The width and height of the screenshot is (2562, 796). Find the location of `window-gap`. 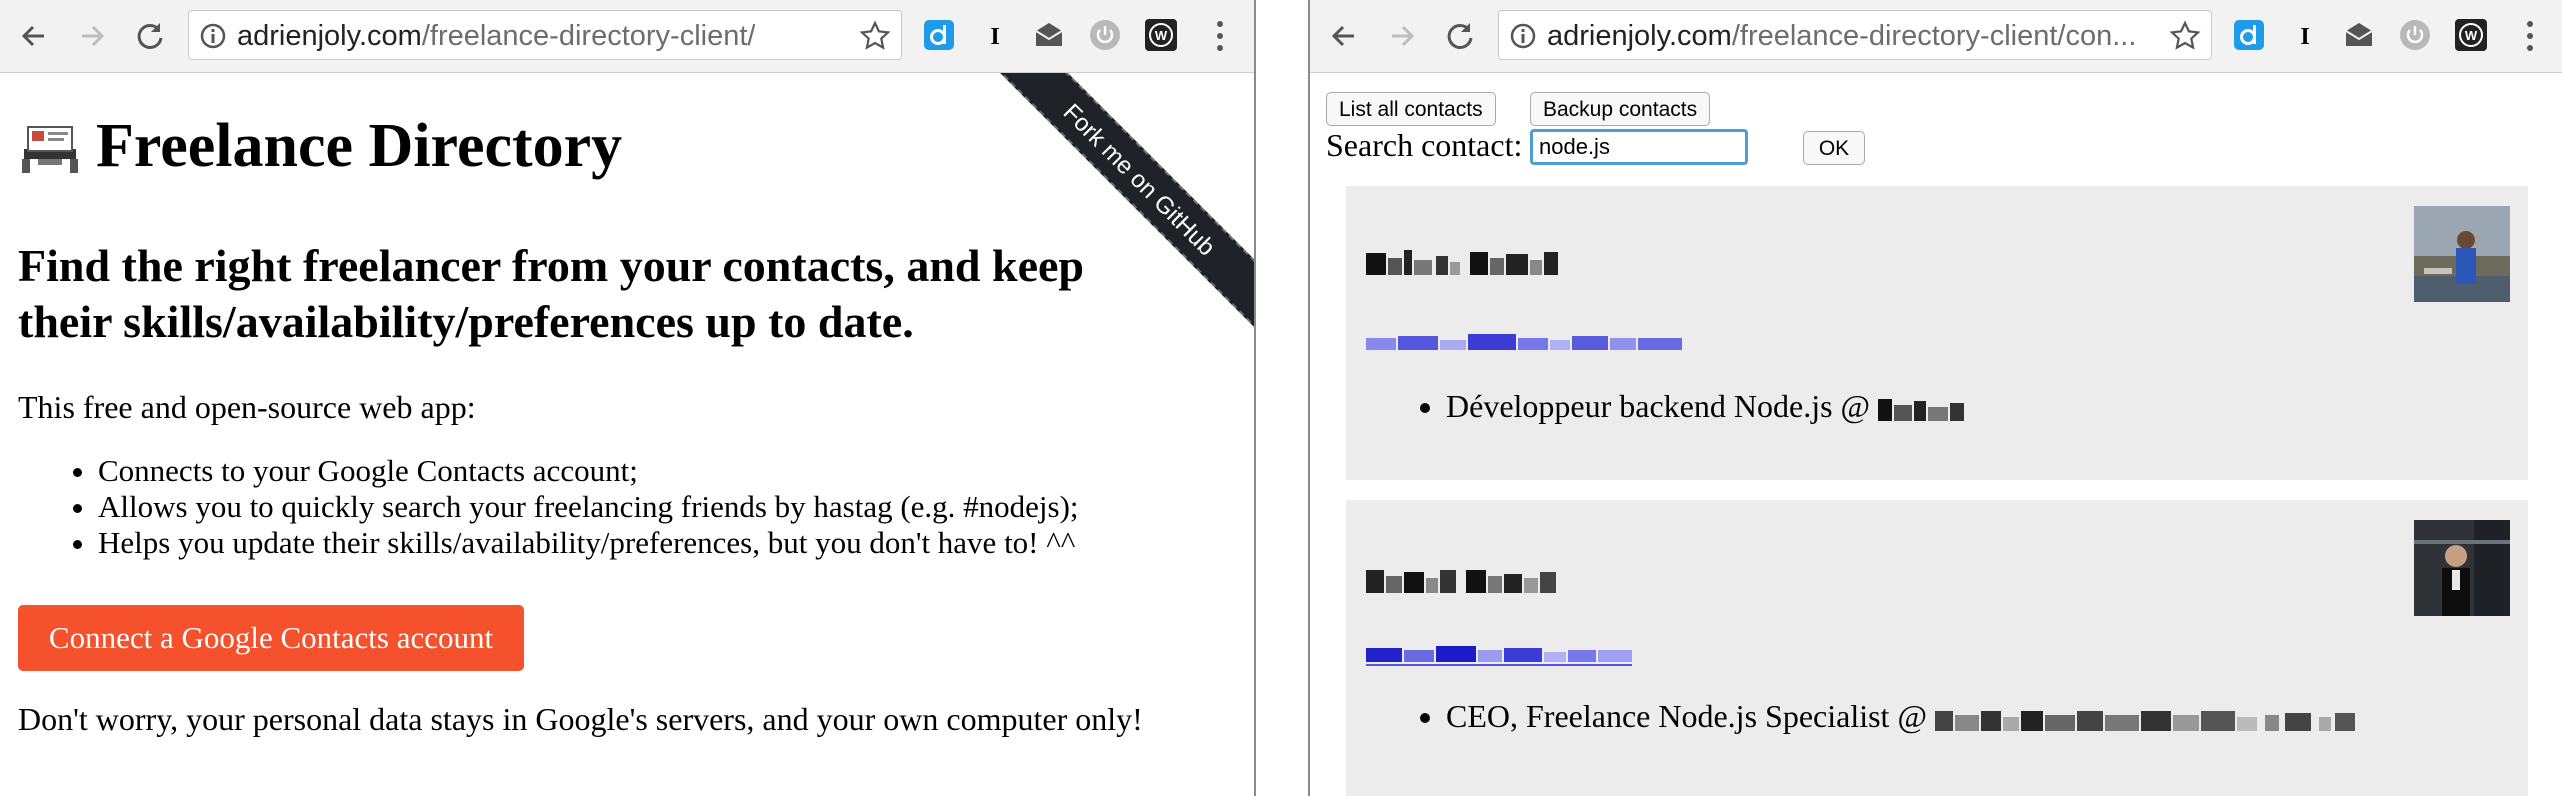

window-gap is located at coordinates (1282, 398).